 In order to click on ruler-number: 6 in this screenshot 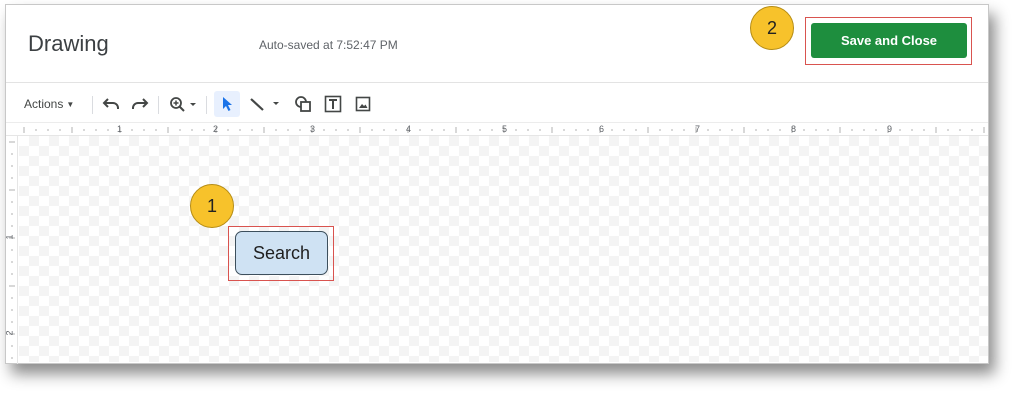, I will do `click(602, 129)`.